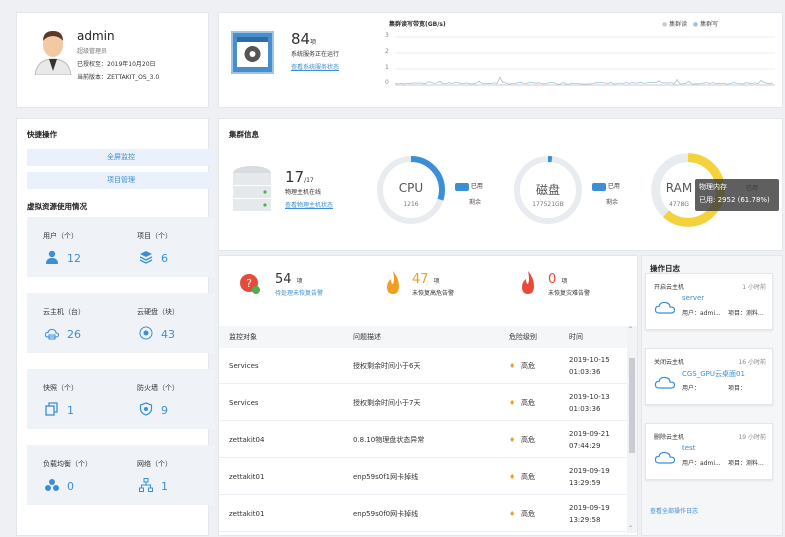 The width and height of the screenshot is (785, 537). Describe the element at coordinates (168, 475) in the screenshot. I see `resource-networks: 网络（个） 1` at that location.